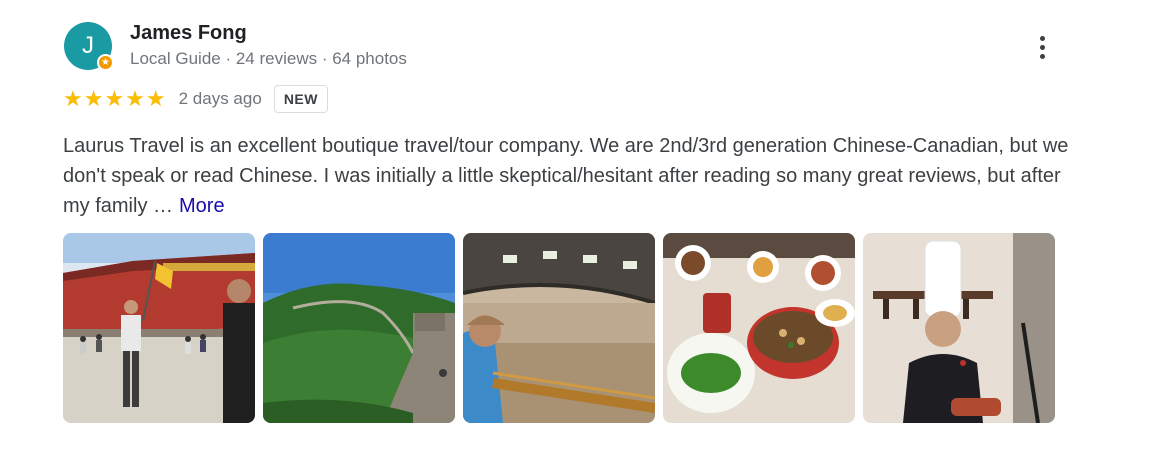 This screenshot has height=458, width=1170. What do you see at coordinates (115, 98) in the screenshot?
I see `star-rating: ★★★★★` at bounding box center [115, 98].